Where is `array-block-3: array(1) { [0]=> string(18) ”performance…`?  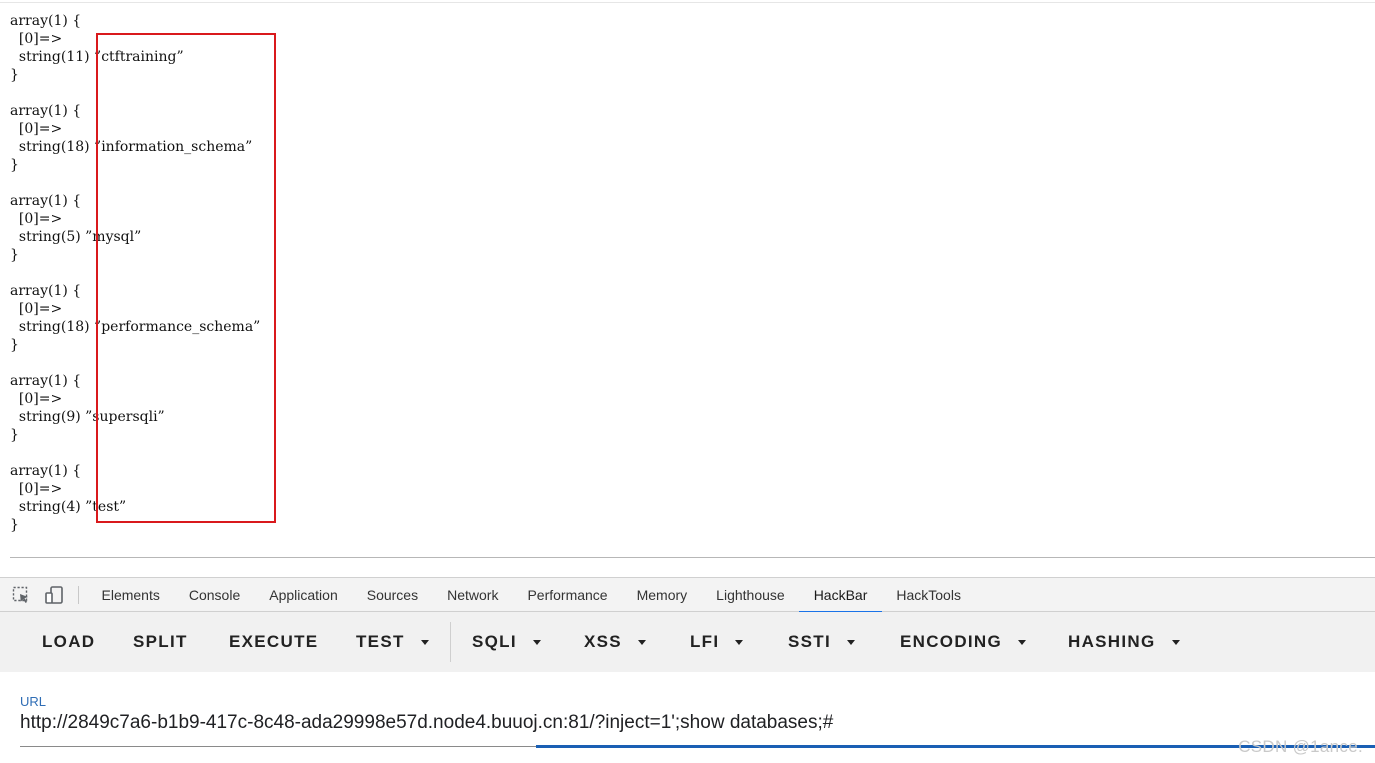 array-block-3: array(1) { [0]=> string(18) ”performance… is located at coordinates (135, 318).